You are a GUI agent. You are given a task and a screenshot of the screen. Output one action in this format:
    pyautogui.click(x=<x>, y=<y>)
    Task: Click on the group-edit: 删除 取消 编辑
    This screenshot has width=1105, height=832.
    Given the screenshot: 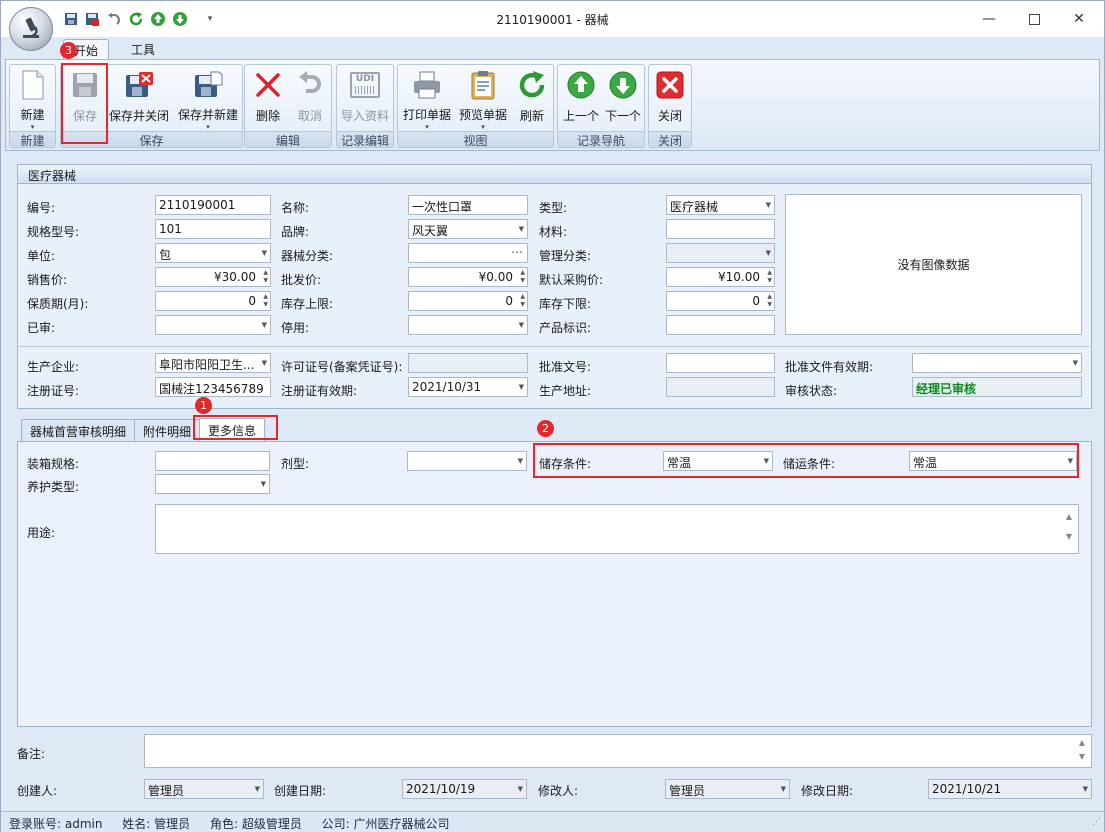 What is the action you would take?
    pyautogui.click(x=288, y=106)
    